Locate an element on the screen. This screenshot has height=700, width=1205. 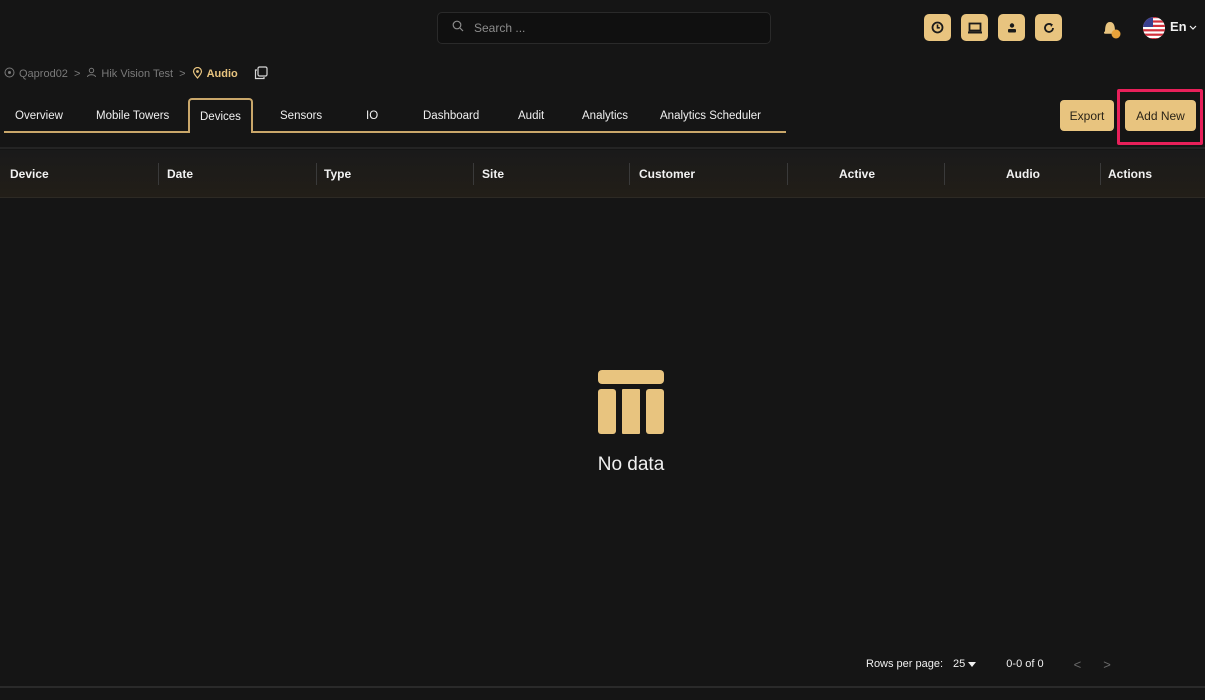
tab-sensors: Sensors is located at coordinates (301, 115).